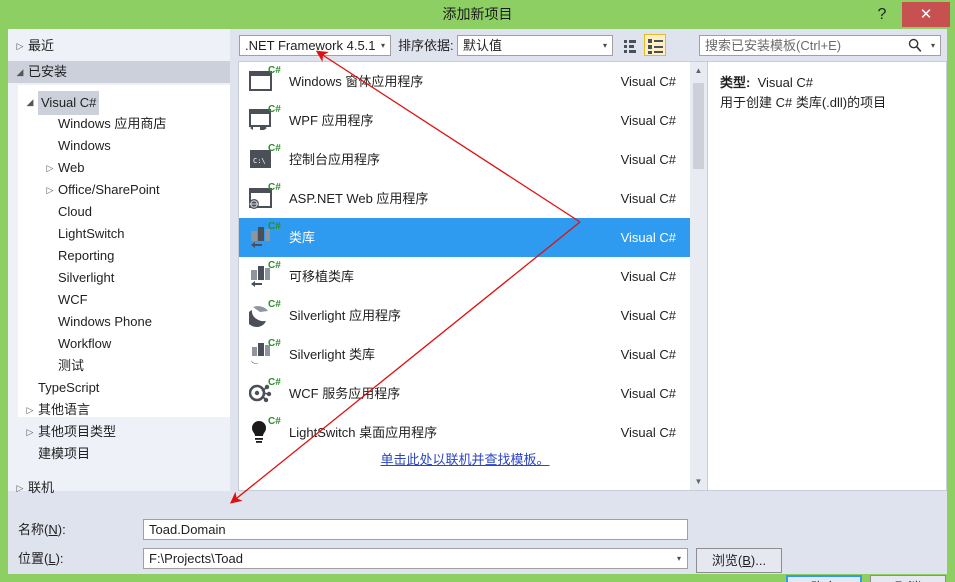 This screenshot has height=582, width=955. What do you see at coordinates (335, 159) in the screenshot?
I see `template-name: 控制台应用程序` at bounding box center [335, 159].